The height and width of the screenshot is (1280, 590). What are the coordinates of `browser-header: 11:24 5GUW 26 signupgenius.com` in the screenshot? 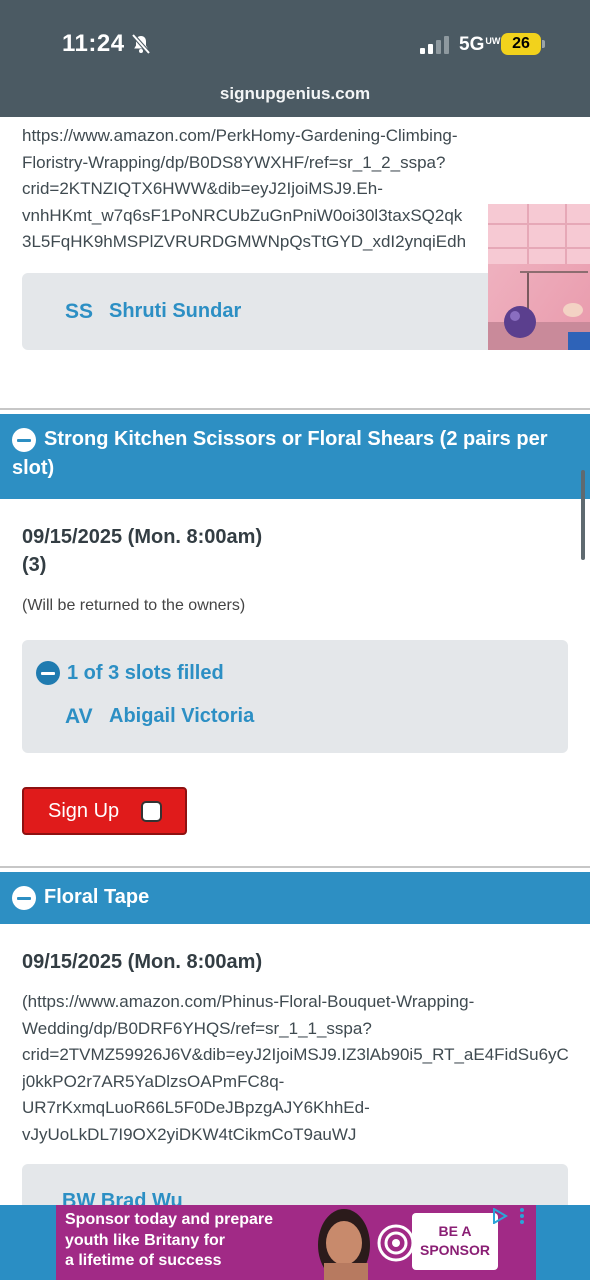 It's located at (295, 58).